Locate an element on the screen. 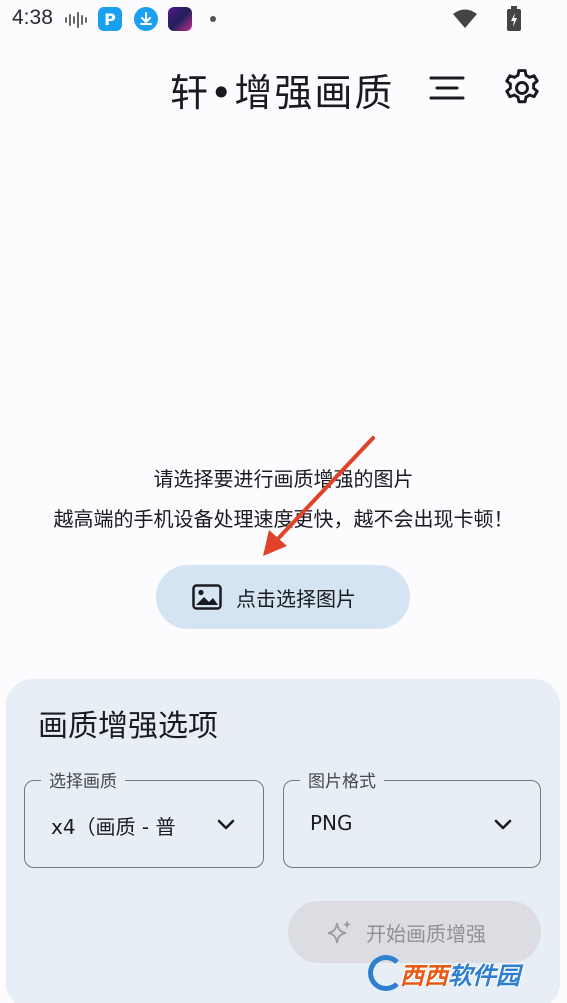 The image size is (567, 1003). watermark-c-icon is located at coordinates (386, 973).